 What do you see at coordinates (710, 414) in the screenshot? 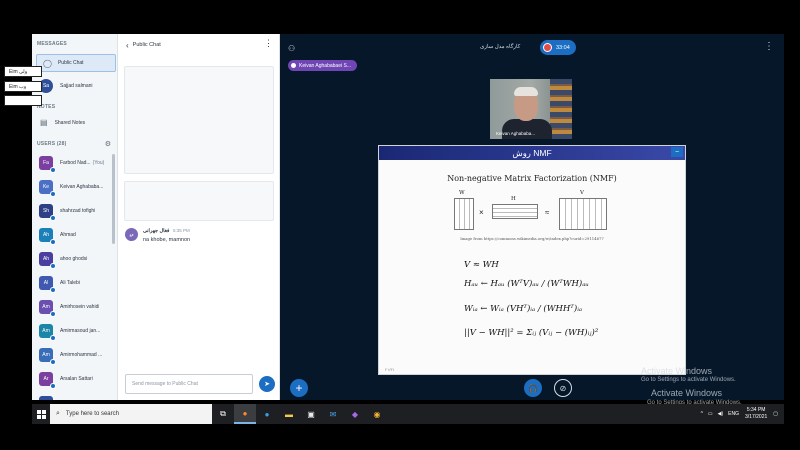
I see `network-icon: ▭` at bounding box center [710, 414].